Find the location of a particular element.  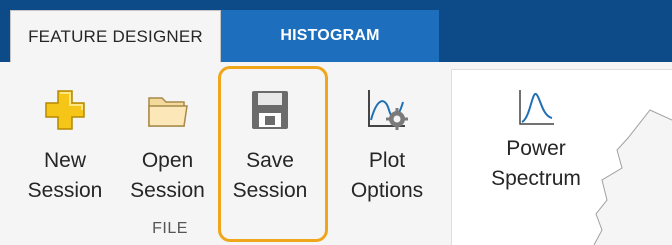

save-session-label-line1: Save is located at coordinates (270, 160).